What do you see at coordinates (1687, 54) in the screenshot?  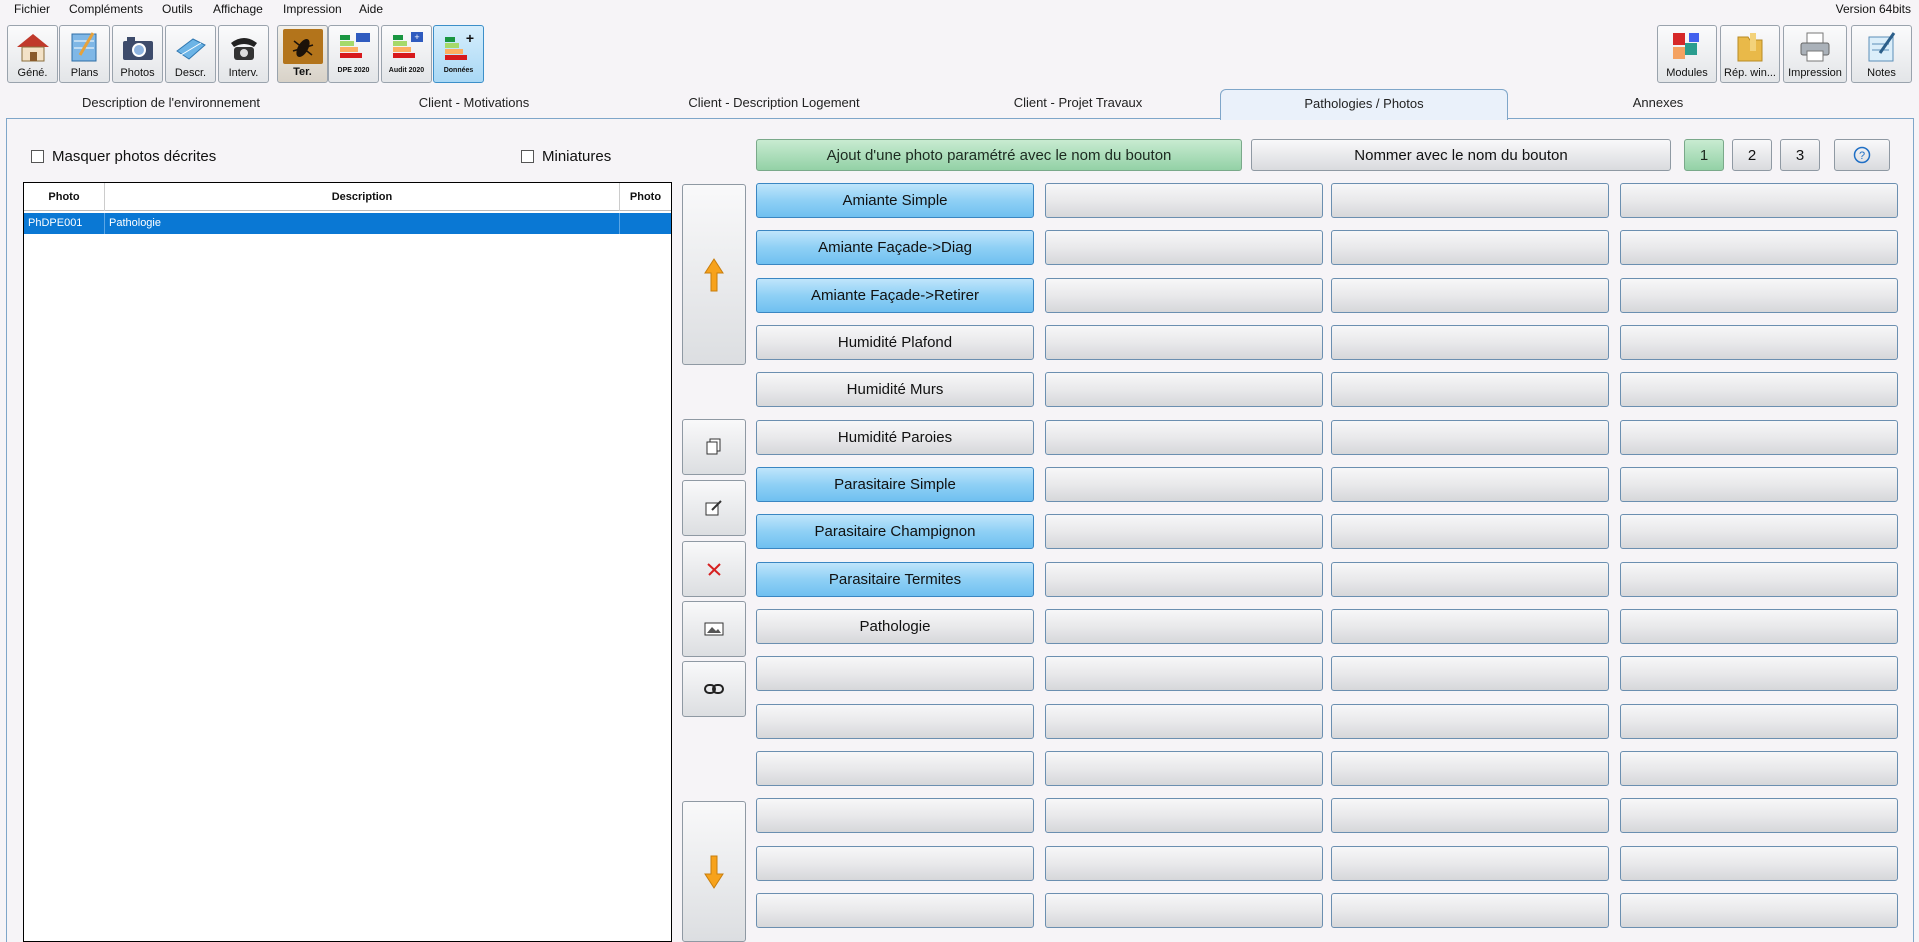 I see `toolbar-modules-button: Modules` at bounding box center [1687, 54].